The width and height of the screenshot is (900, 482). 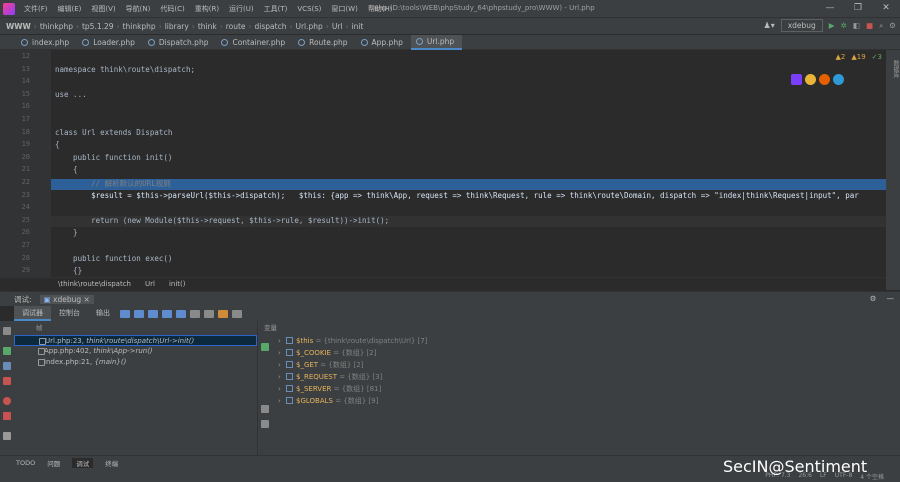 I want to click on firefox-icon, so click(x=824, y=79).